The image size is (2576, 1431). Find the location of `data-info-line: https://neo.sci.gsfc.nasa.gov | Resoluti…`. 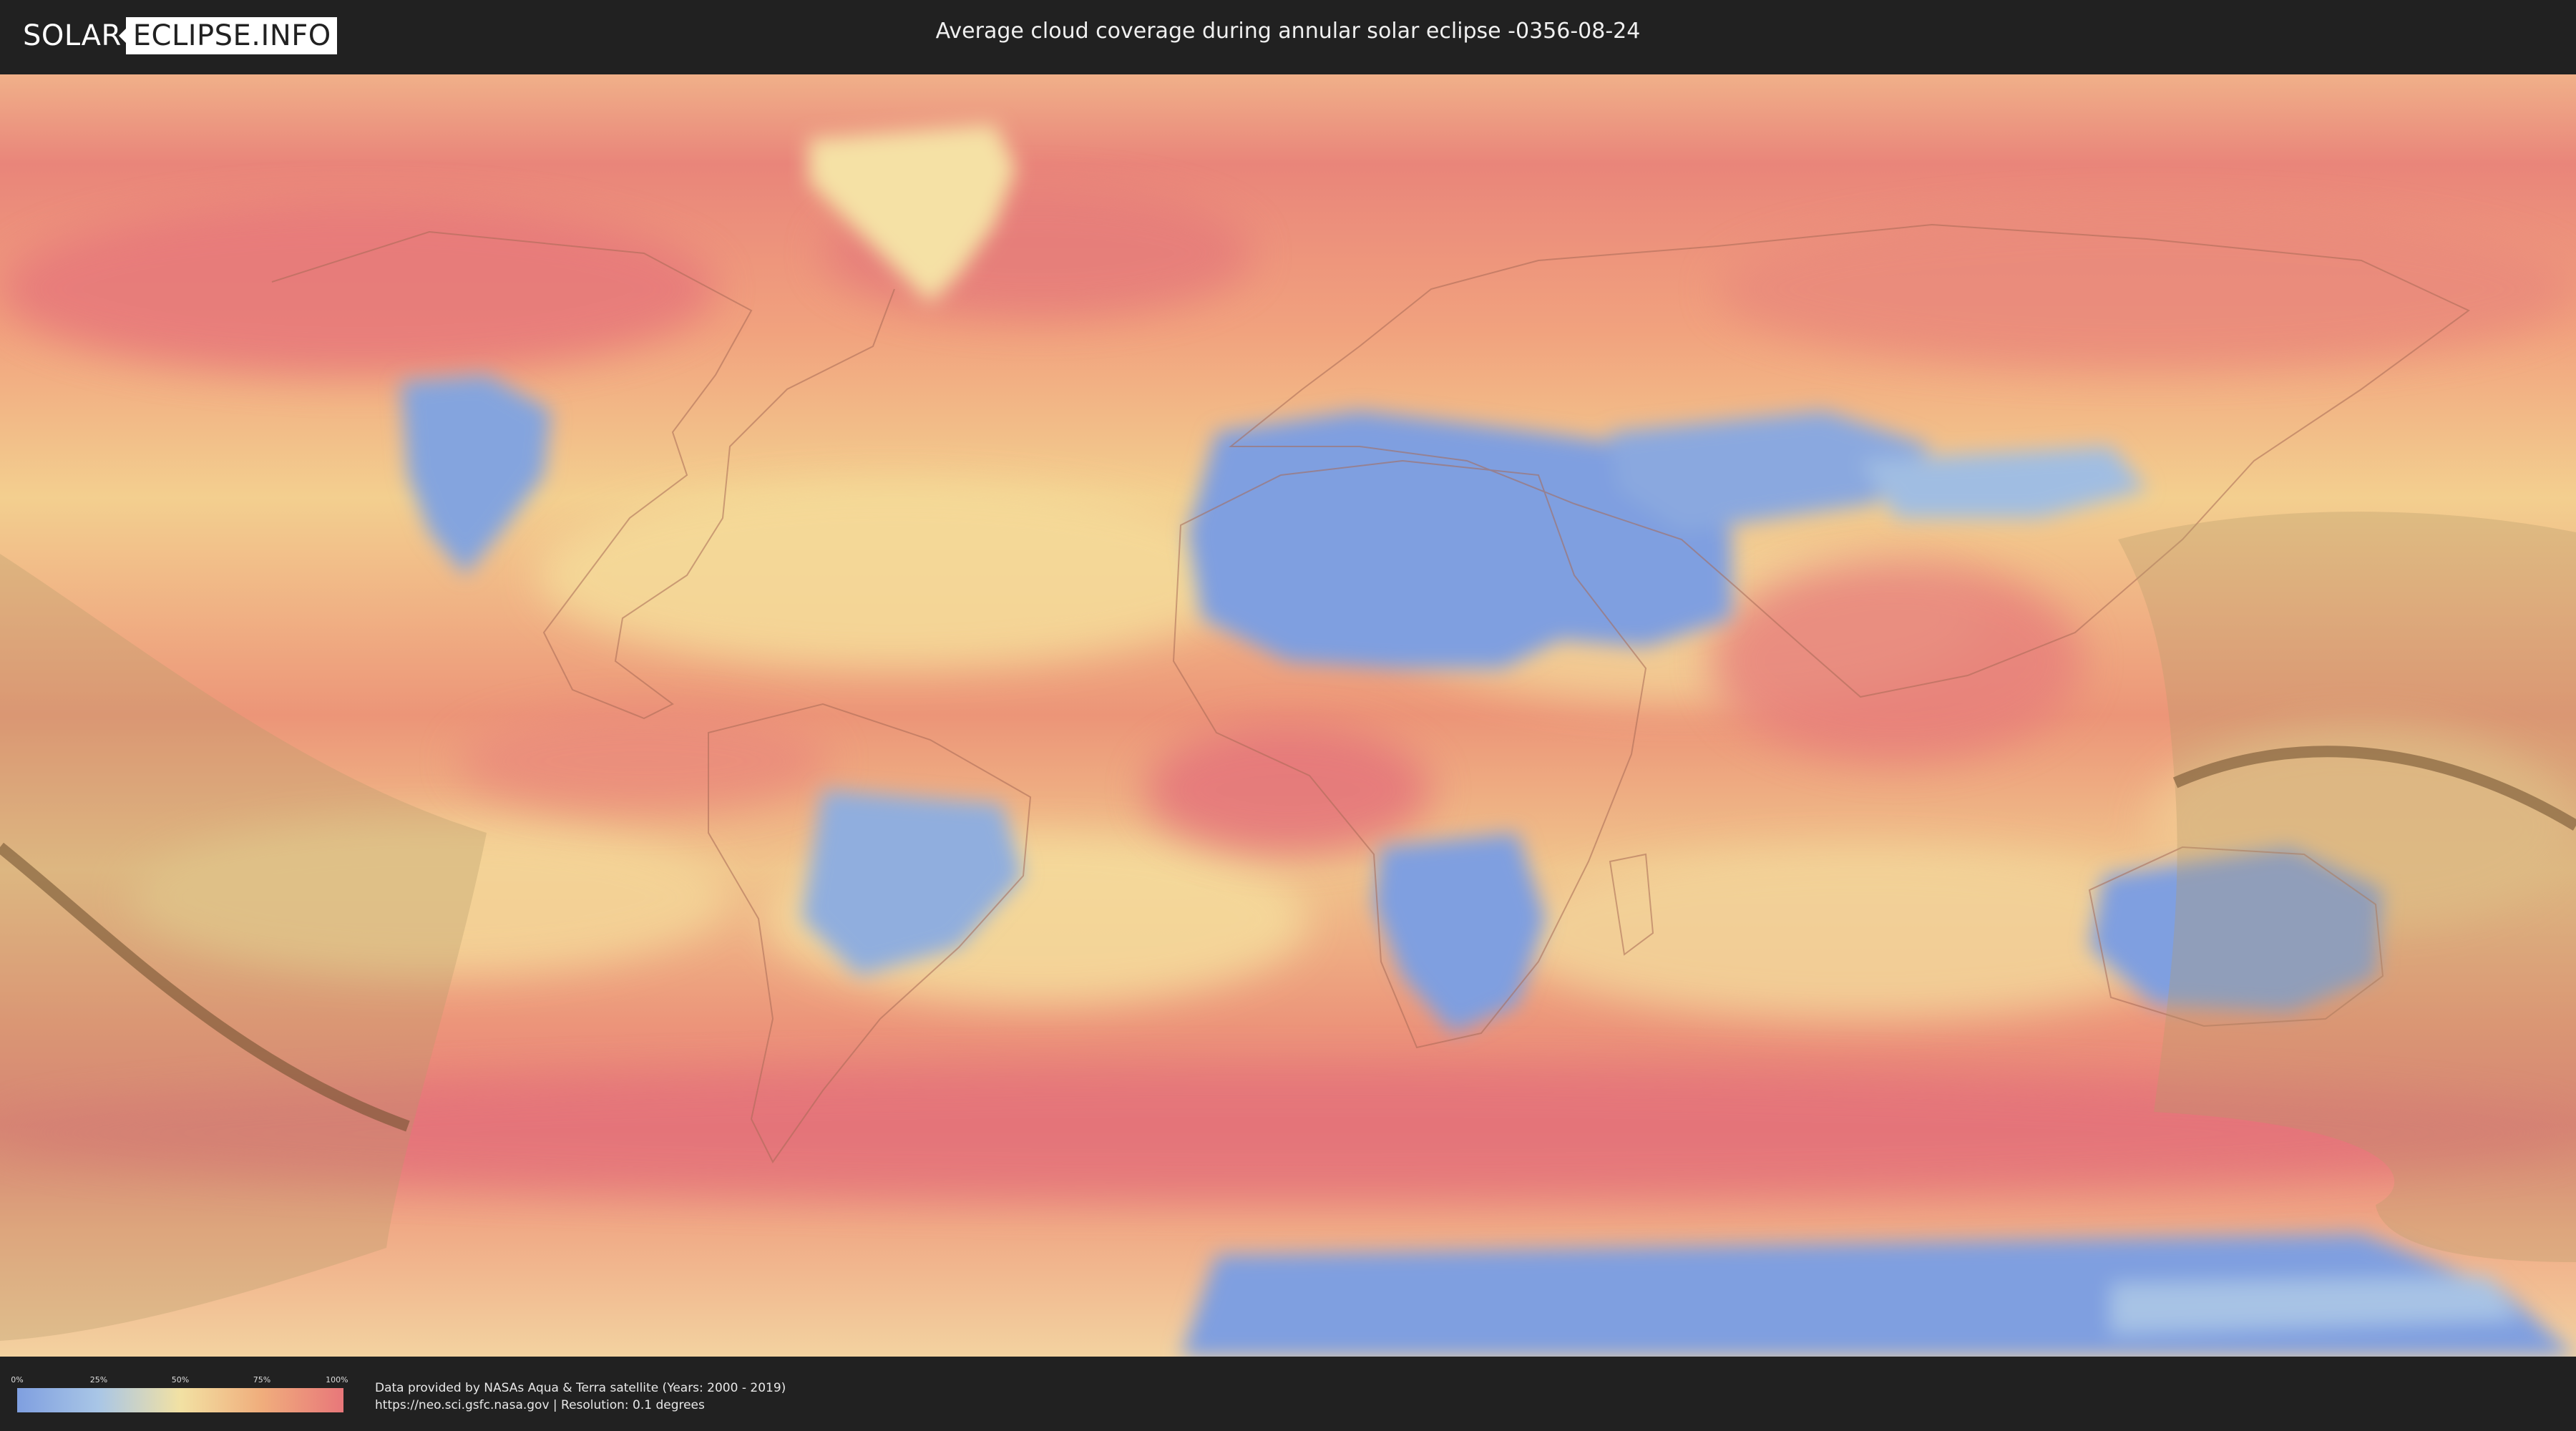

data-info-line: https://neo.sci.gsfc.nasa.gov | Resoluti… is located at coordinates (580, 1405).